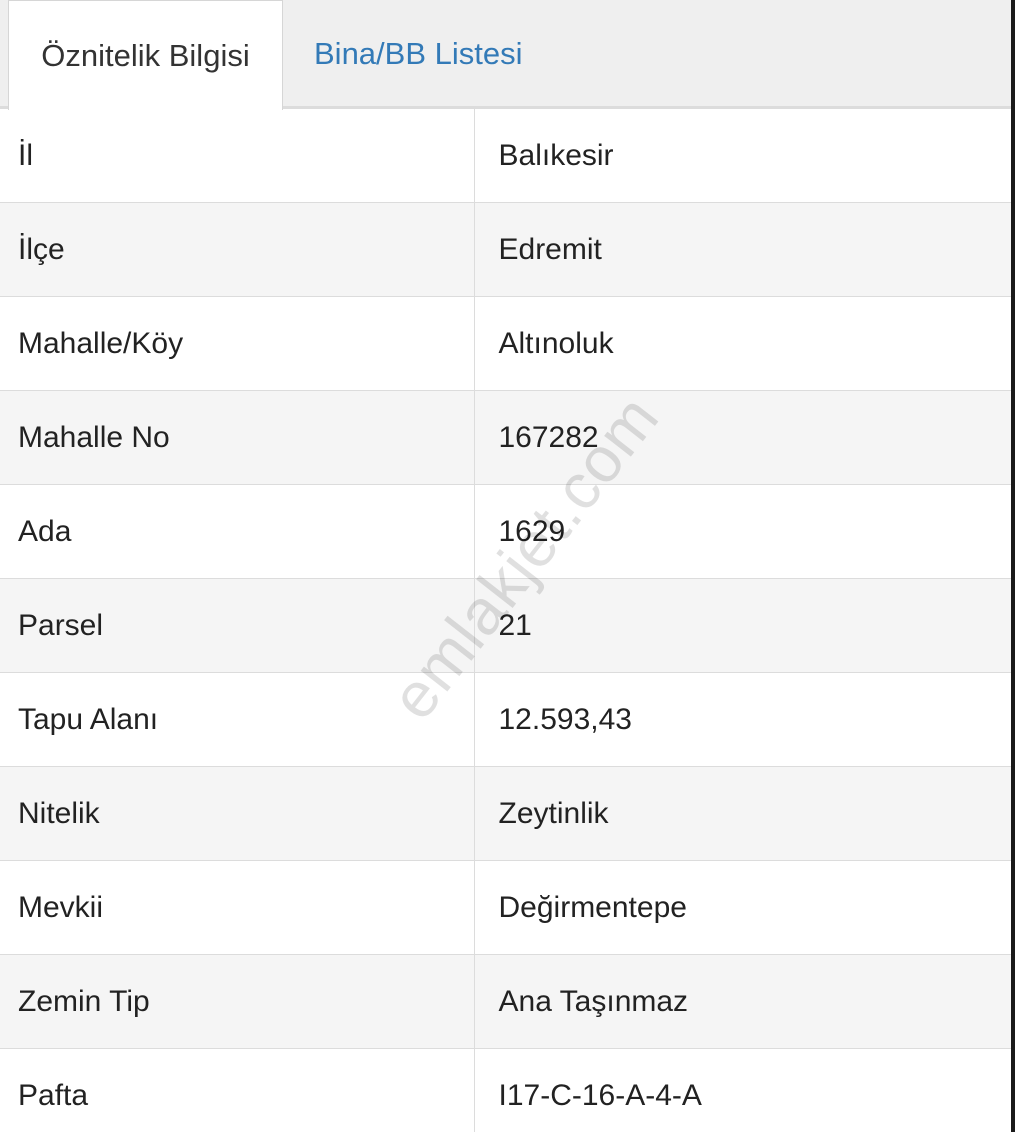 The width and height of the screenshot is (1015, 1132). What do you see at coordinates (742, 1090) in the screenshot?
I see `row-value: I17-C-16-A-4-A` at bounding box center [742, 1090].